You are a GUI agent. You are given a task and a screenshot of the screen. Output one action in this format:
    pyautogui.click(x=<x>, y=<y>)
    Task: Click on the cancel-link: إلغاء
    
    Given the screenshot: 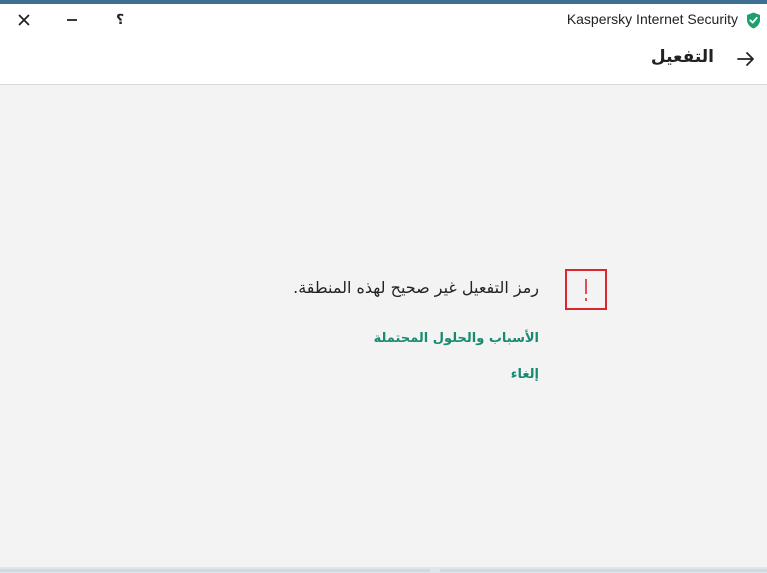 What is the action you would take?
    pyautogui.click(x=525, y=374)
    